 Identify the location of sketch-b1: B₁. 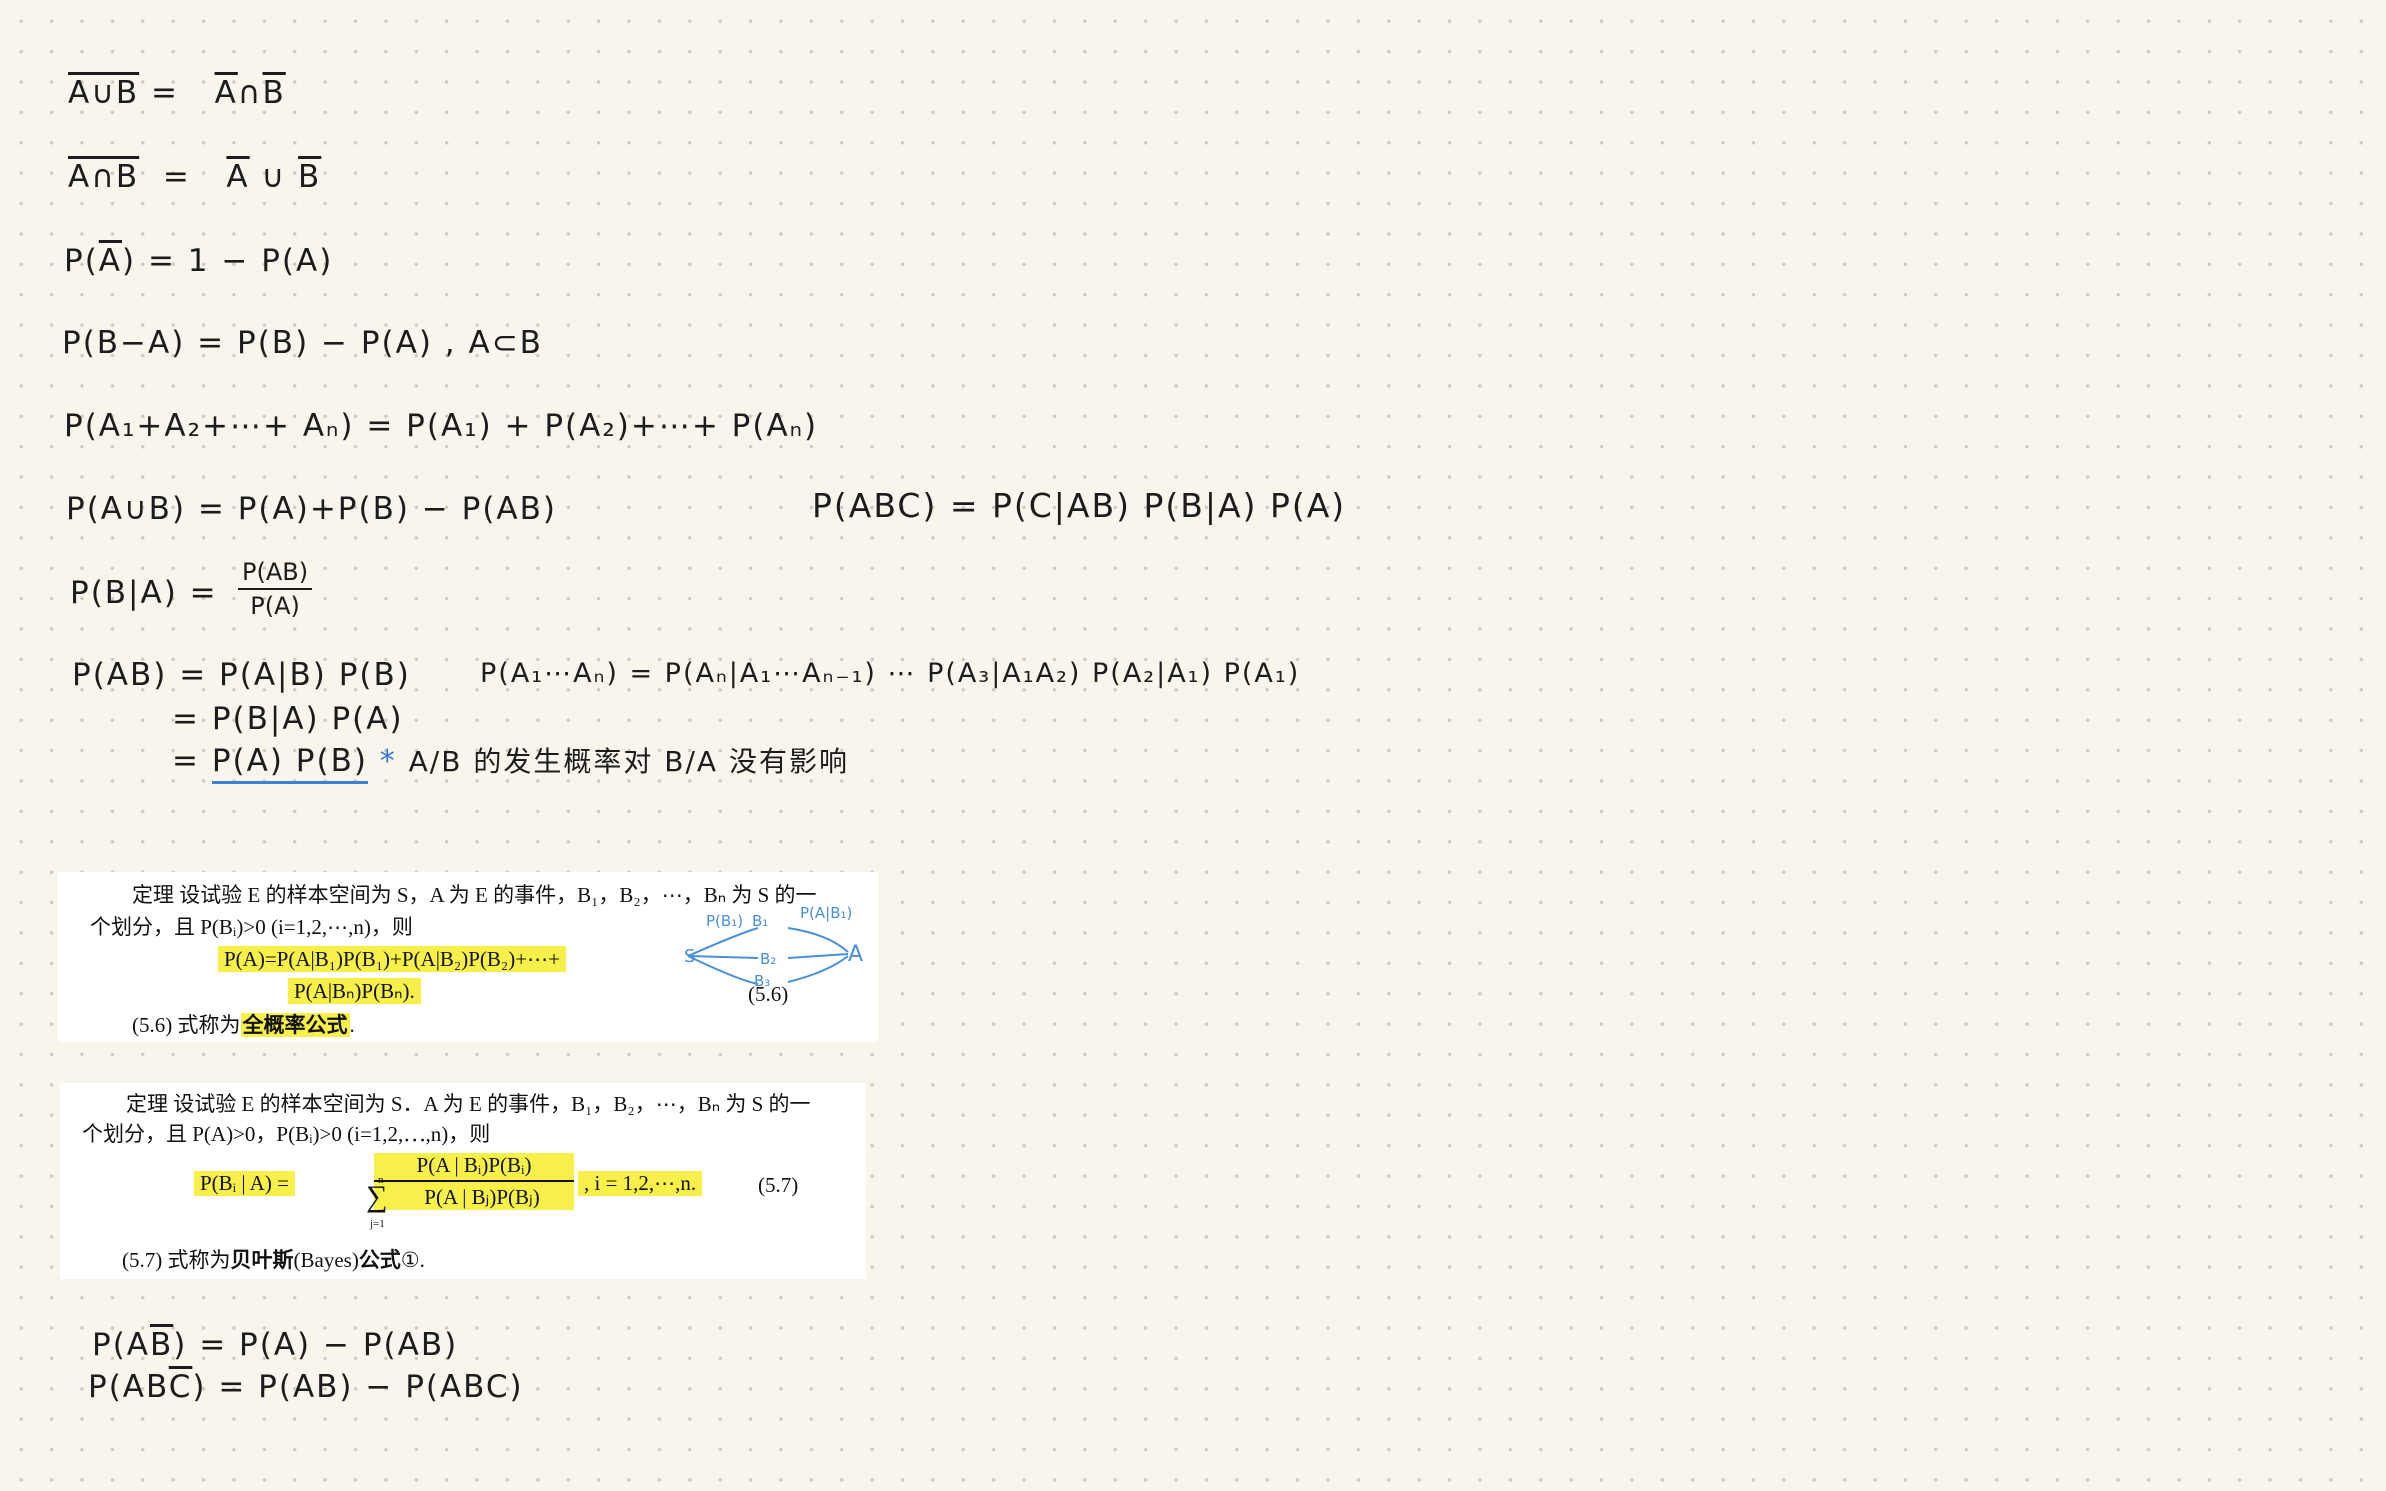
(760, 921).